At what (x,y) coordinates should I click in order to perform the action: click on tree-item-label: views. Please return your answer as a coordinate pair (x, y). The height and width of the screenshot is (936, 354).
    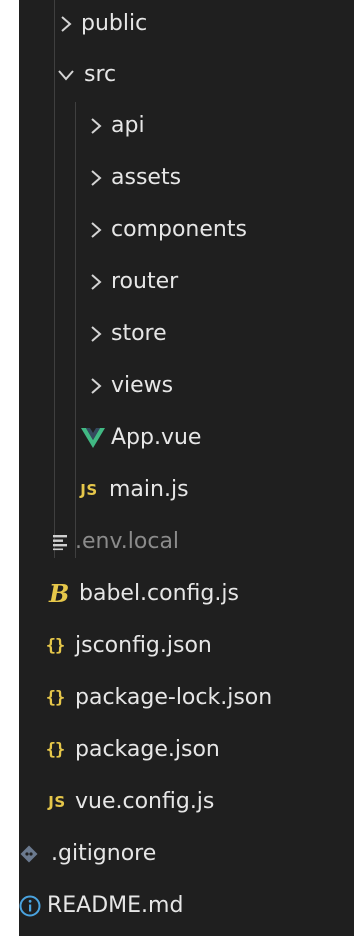
    Looking at the image, I should click on (142, 385).